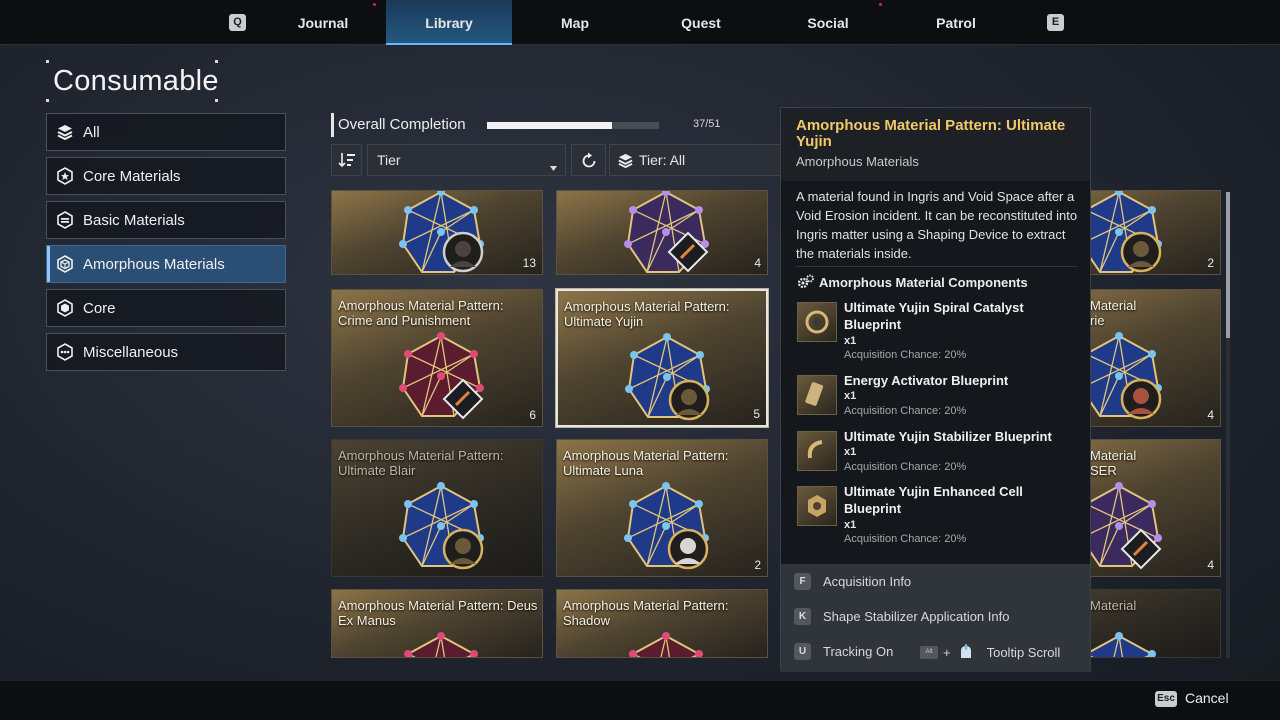 The width and height of the screenshot is (1280, 720). I want to click on tracking-toggle-action: U Tracking On, so click(843, 651).